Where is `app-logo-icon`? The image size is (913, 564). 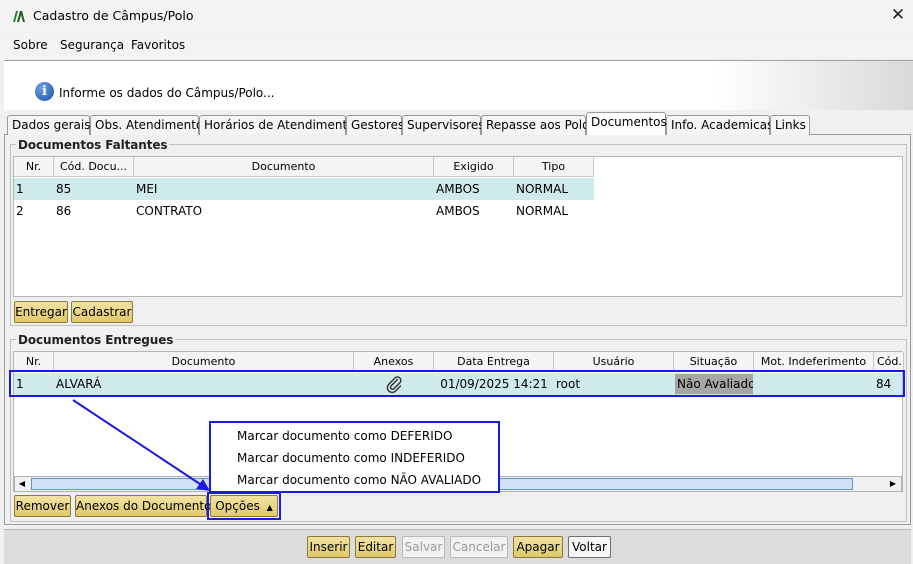
app-logo-icon is located at coordinates (19, 16).